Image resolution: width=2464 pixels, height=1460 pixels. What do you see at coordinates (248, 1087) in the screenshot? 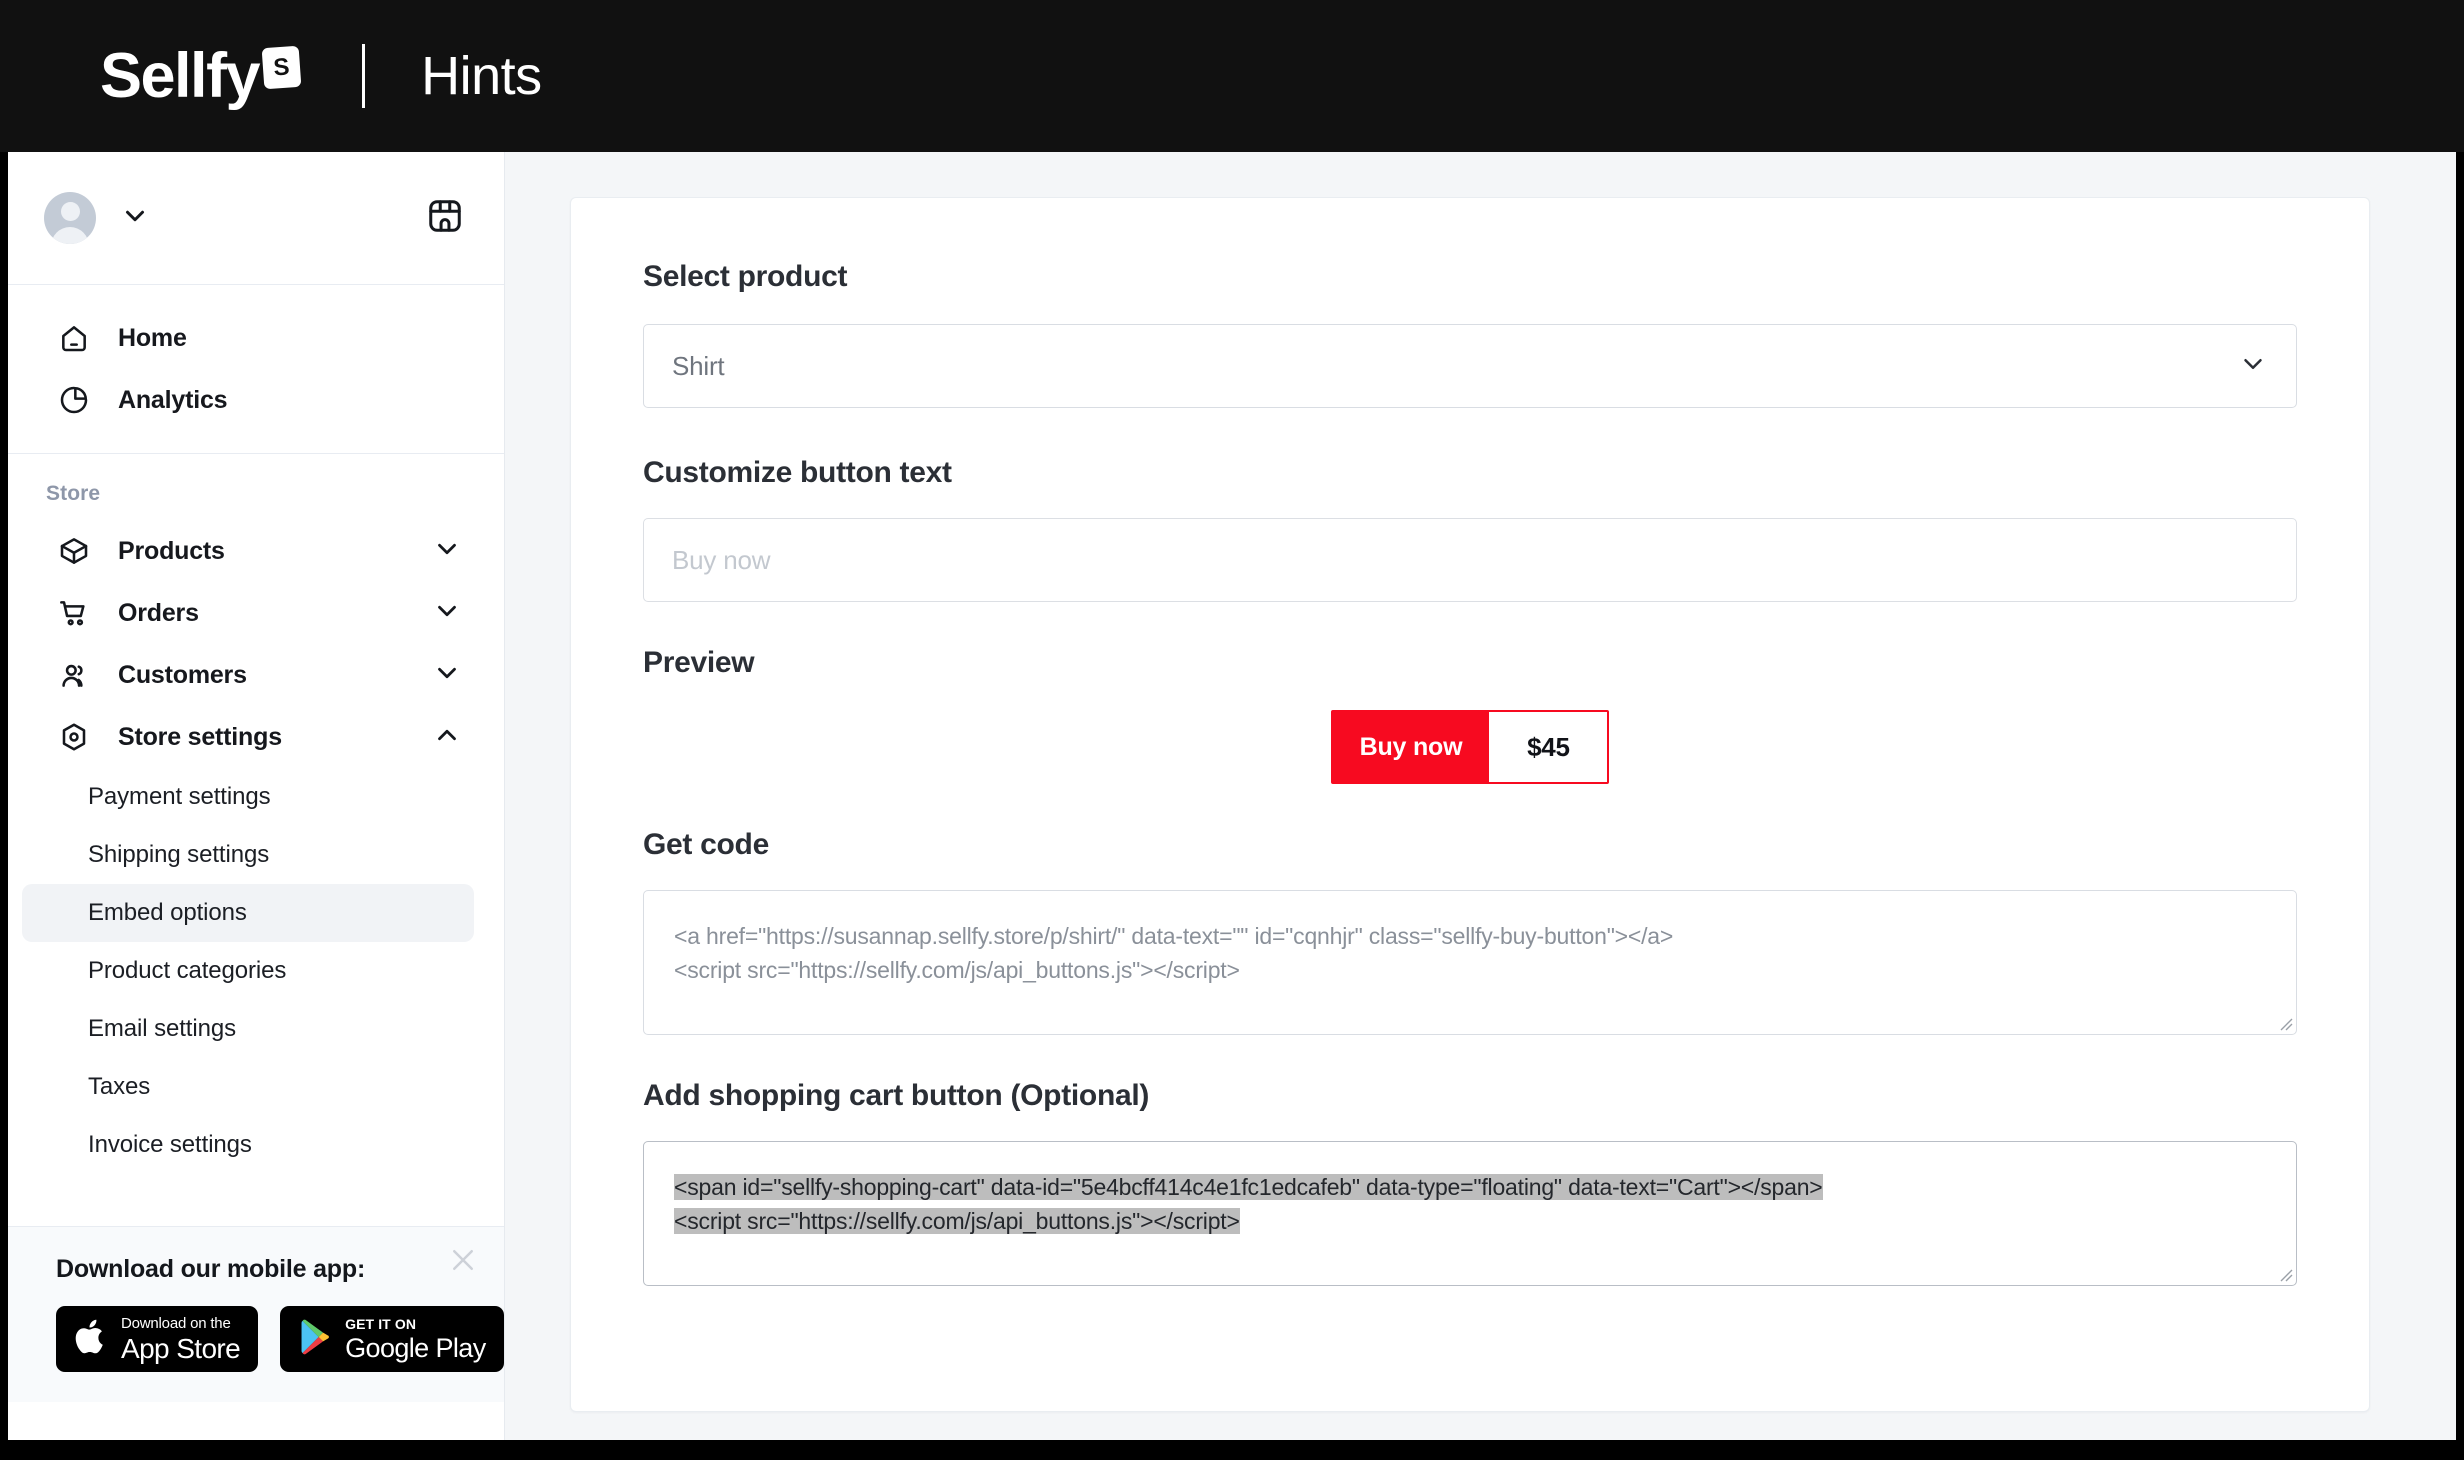
I see `sidebar-subitem-taxes: Taxes` at bounding box center [248, 1087].